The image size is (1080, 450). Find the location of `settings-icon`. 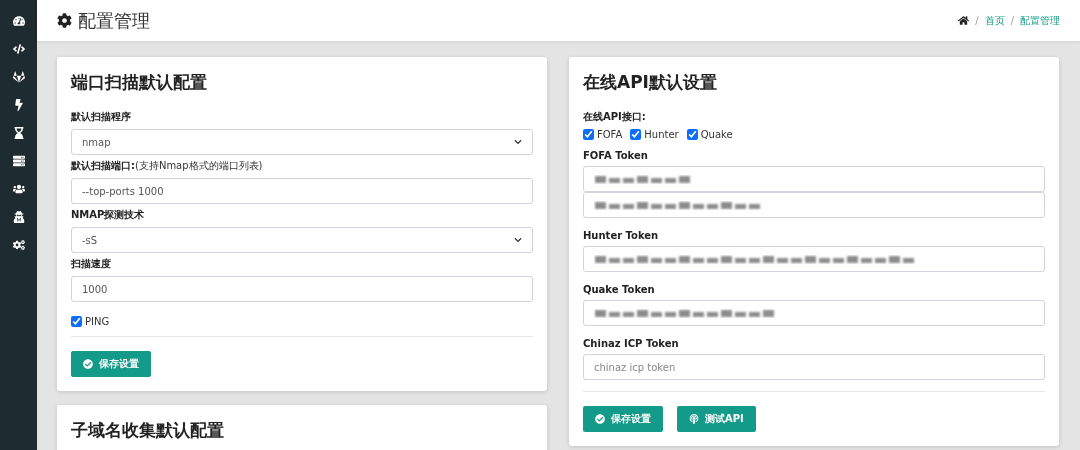

settings-icon is located at coordinates (64, 20).